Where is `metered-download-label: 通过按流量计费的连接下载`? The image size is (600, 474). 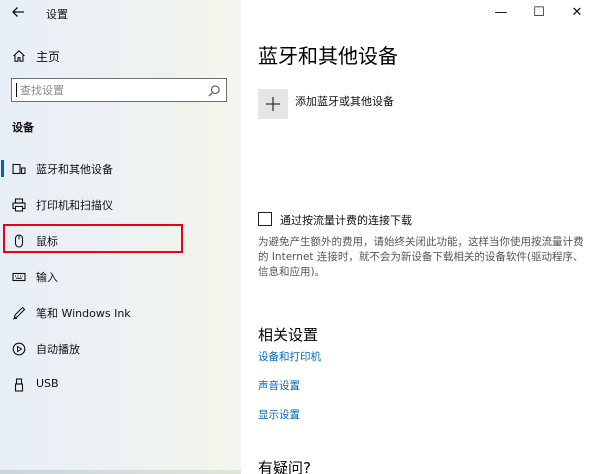
metered-download-label: 通过按流量计费的连接下载 is located at coordinates (346, 220).